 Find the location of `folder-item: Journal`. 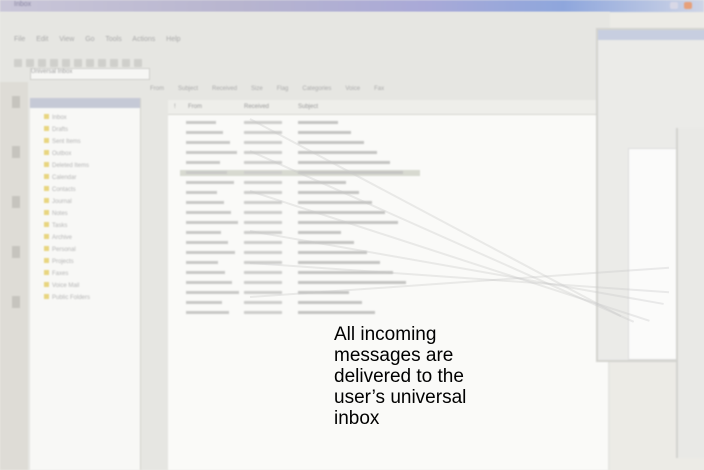

folder-item: Journal is located at coordinates (58, 201).